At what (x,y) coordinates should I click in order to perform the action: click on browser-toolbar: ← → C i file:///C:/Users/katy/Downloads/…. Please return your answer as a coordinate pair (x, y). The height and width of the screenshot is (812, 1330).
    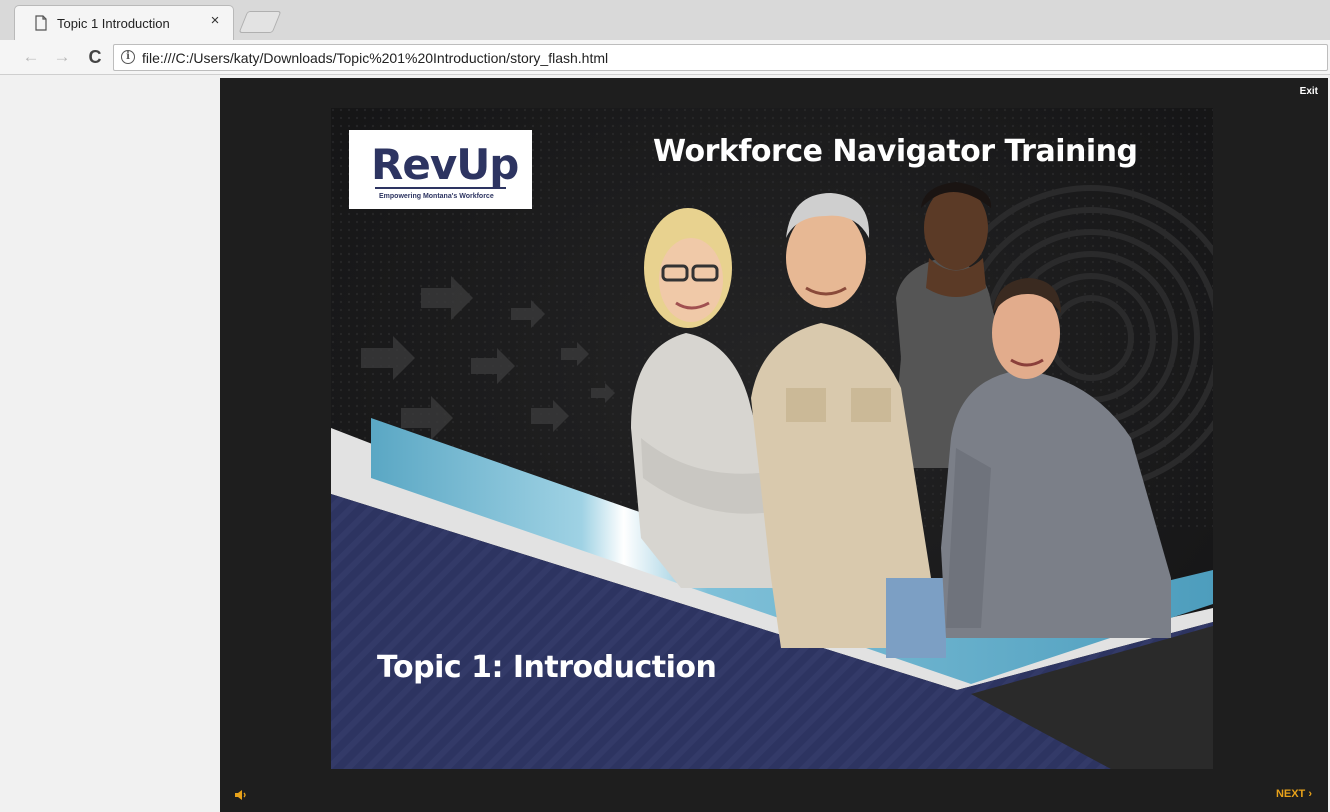
    Looking at the image, I should click on (665, 57).